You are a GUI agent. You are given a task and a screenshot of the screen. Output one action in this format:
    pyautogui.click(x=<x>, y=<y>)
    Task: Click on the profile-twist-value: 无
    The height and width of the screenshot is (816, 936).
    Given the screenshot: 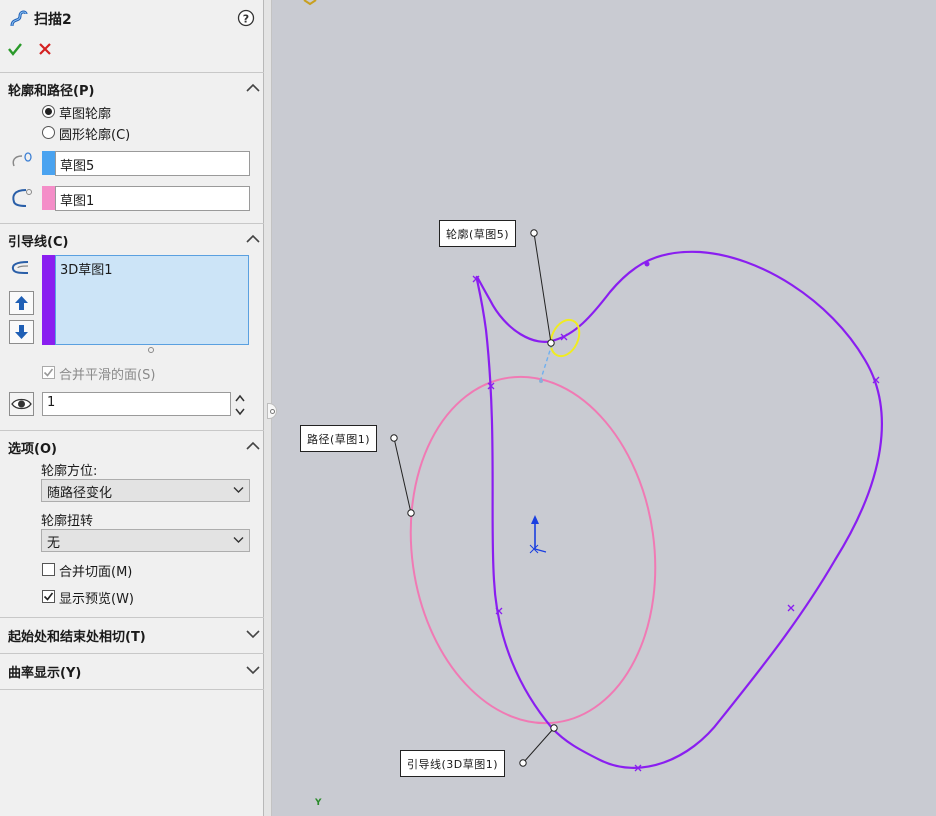 What is the action you would take?
    pyautogui.click(x=54, y=543)
    